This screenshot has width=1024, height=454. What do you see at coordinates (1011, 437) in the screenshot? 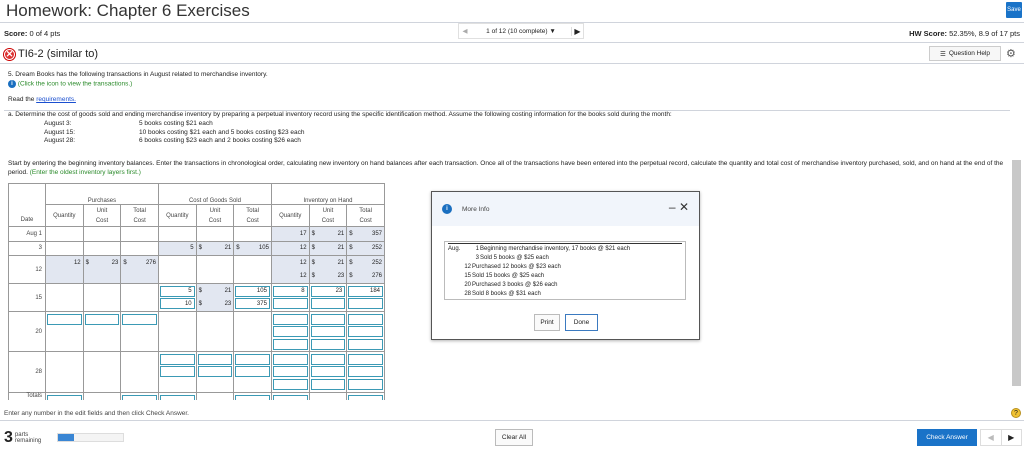
I see `next-part-icon: ▶` at bounding box center [1011, 437].